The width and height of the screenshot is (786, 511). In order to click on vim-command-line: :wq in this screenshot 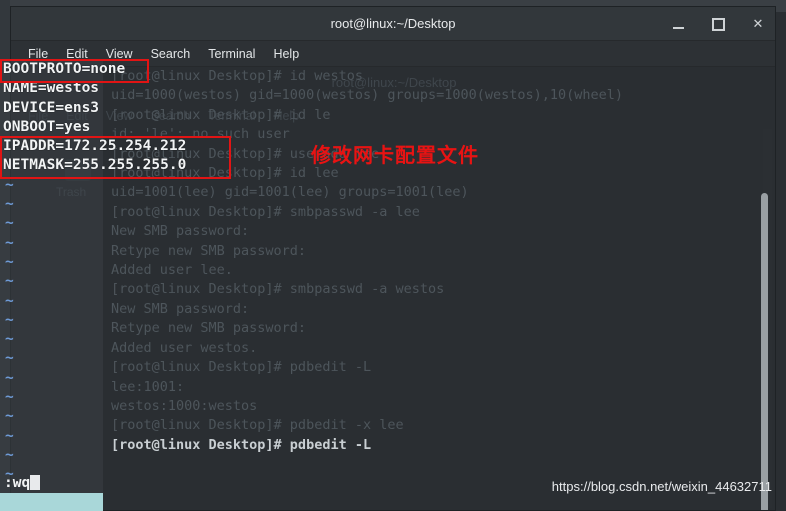, I will do `click(51, 483)`.